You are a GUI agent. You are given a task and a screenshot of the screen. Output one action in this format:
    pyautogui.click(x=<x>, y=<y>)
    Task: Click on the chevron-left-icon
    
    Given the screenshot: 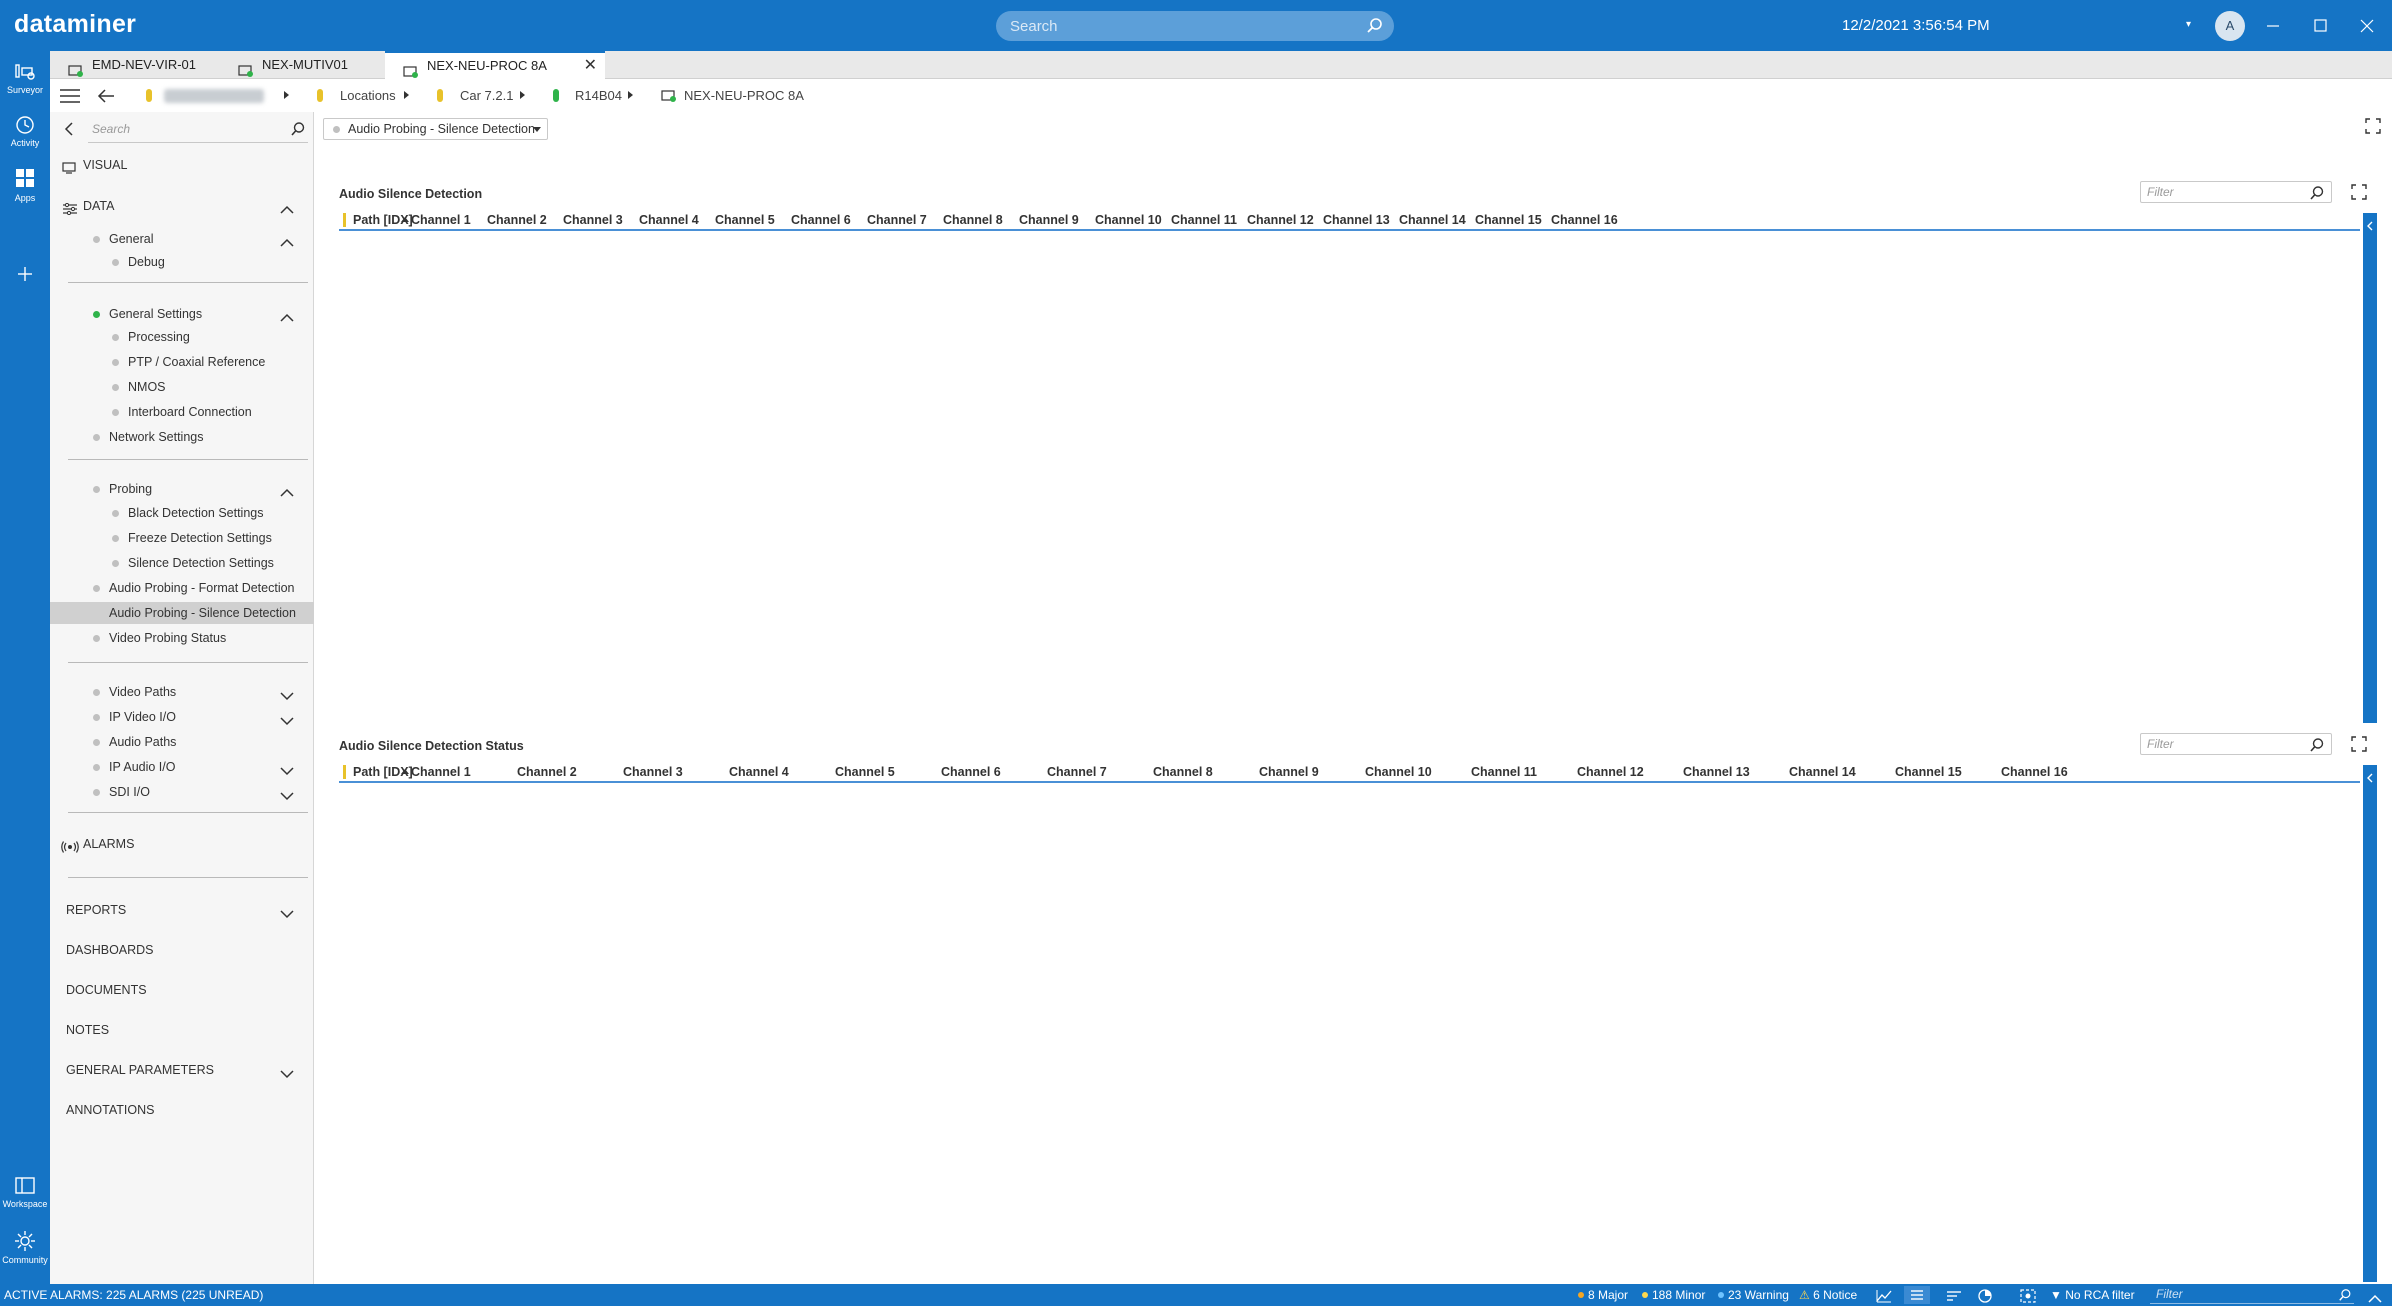 What is the action you would take?
    pyautogui.click(x=2370, y=226)
    